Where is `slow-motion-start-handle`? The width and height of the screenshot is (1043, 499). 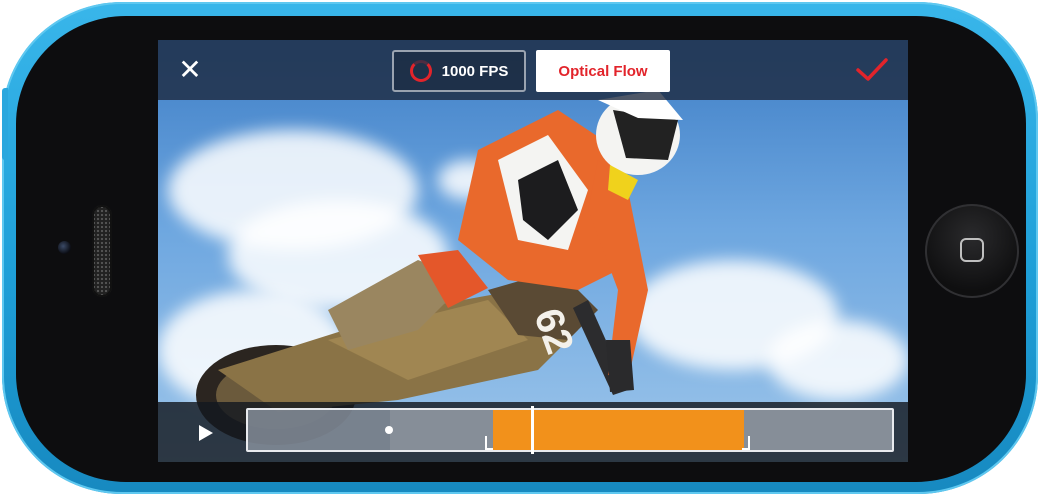 slow-motion-start-handle is located at coordinates (488, 443).